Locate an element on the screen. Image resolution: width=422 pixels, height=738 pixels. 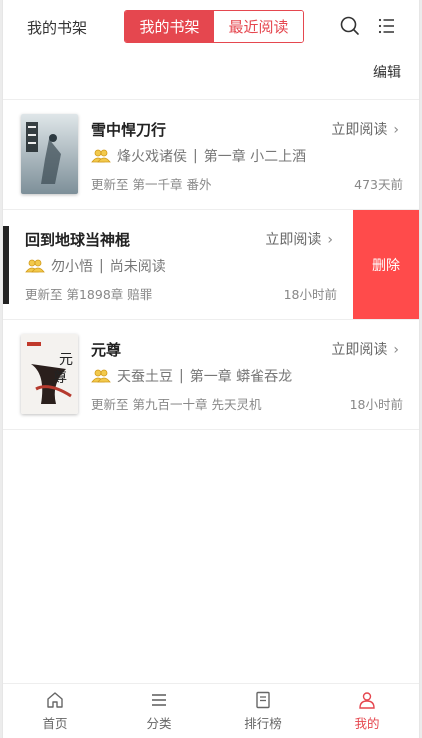
book-cover: 元 尊 is located at coordinates (49, 374).